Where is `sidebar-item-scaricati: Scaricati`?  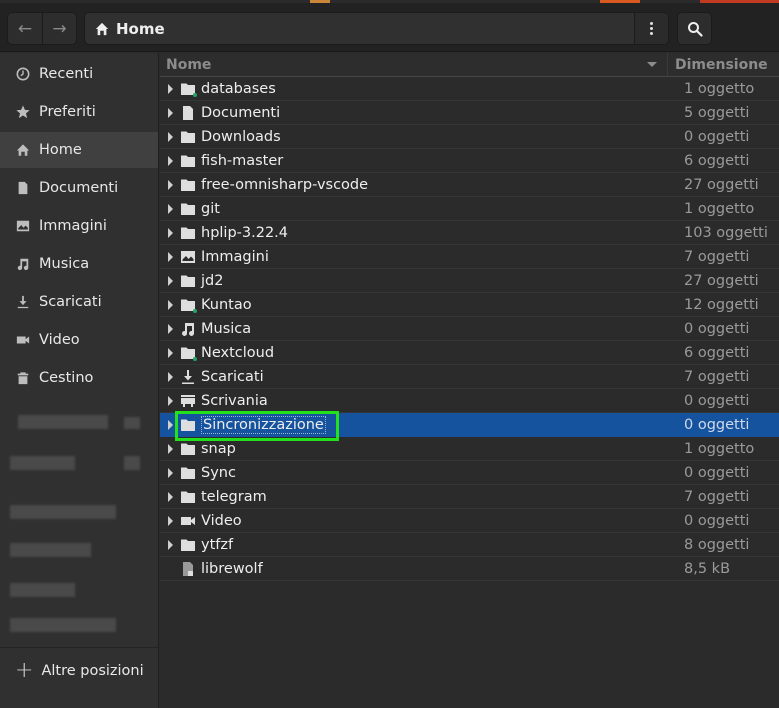 sidebar-item-scaricati: Scaricati is located at coordinates (79, 302).